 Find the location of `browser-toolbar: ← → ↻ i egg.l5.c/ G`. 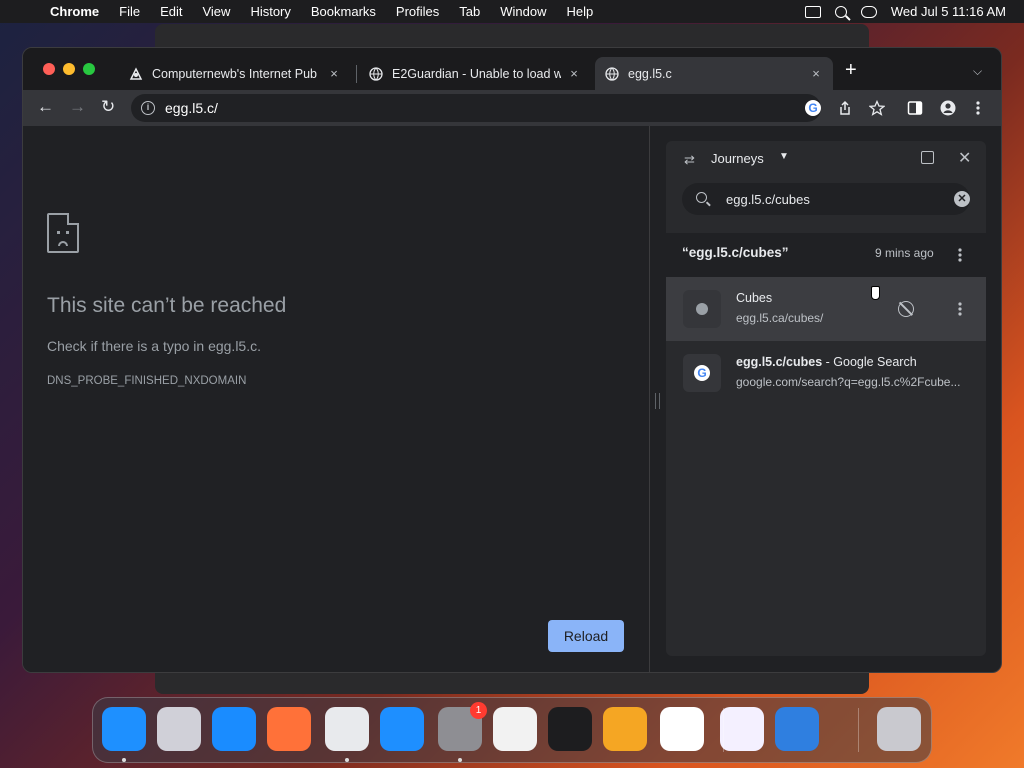

browser-toolbar: ← → ↻ i egg.l5.c/ G is located at coordinates (512, 108).